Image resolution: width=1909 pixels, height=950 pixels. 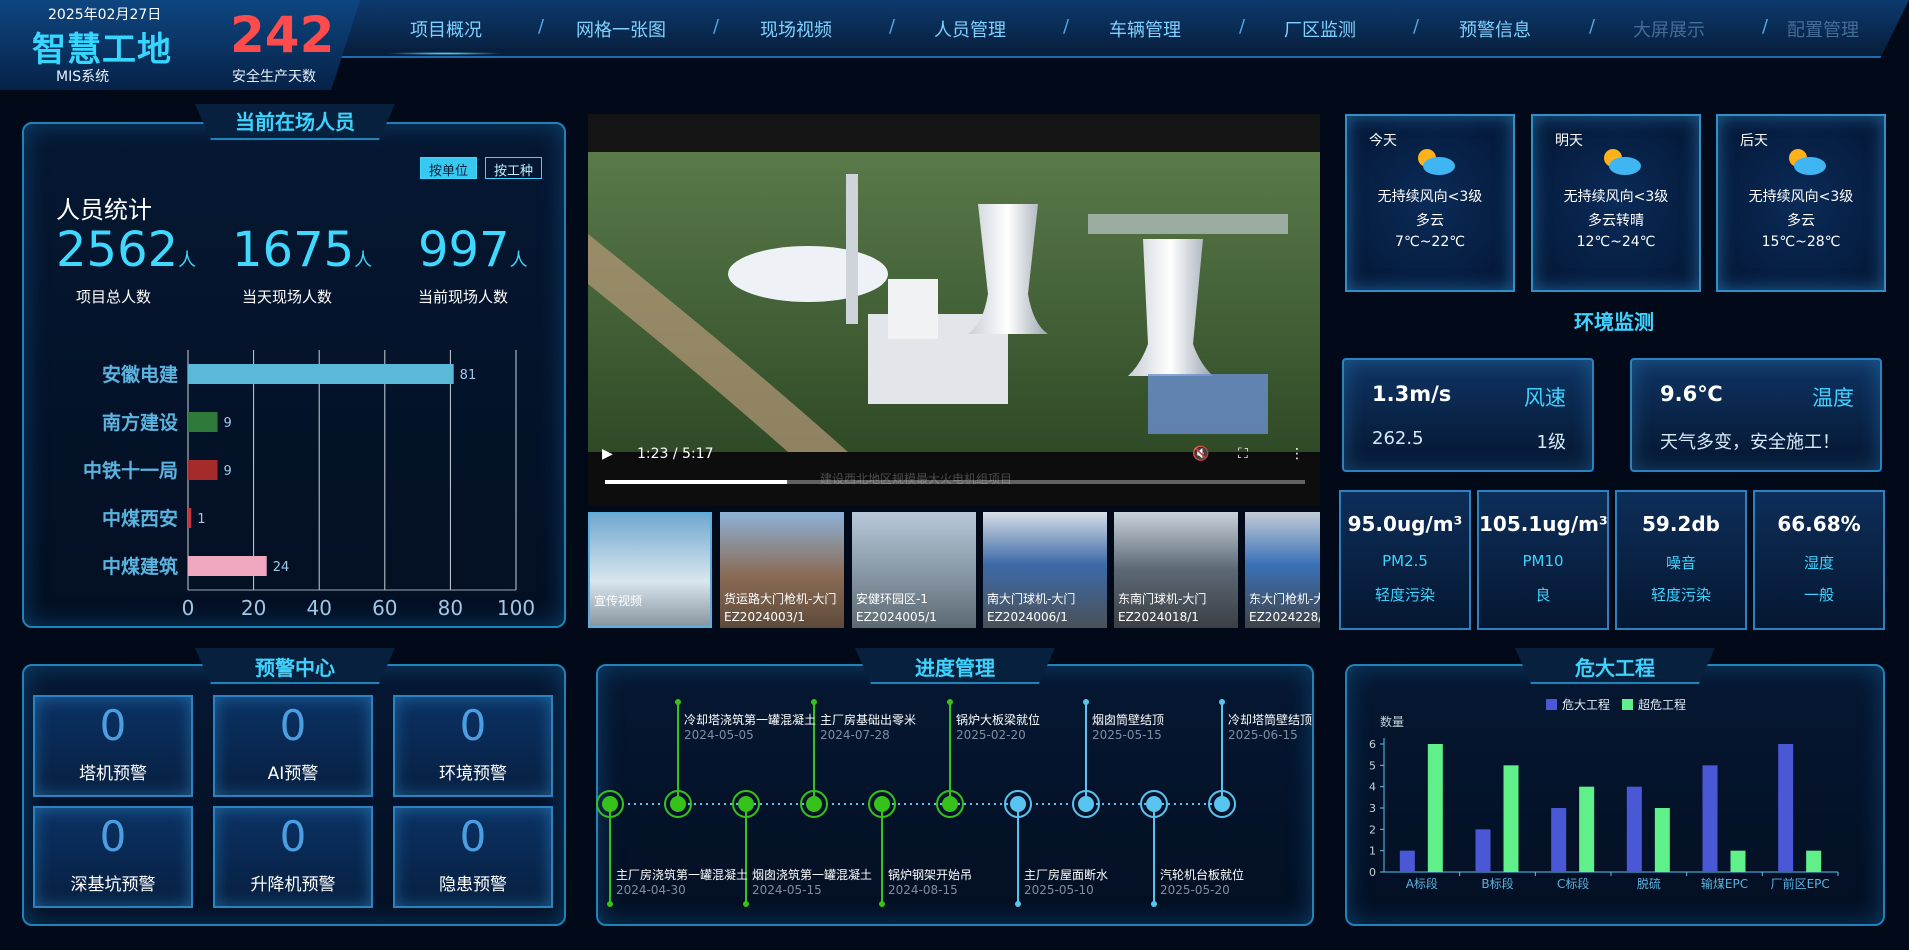 What do you see at coordinates (1372, 872) in the screenshot?
I see `y-tick-label: 0` at bounding box center [1372, 872].